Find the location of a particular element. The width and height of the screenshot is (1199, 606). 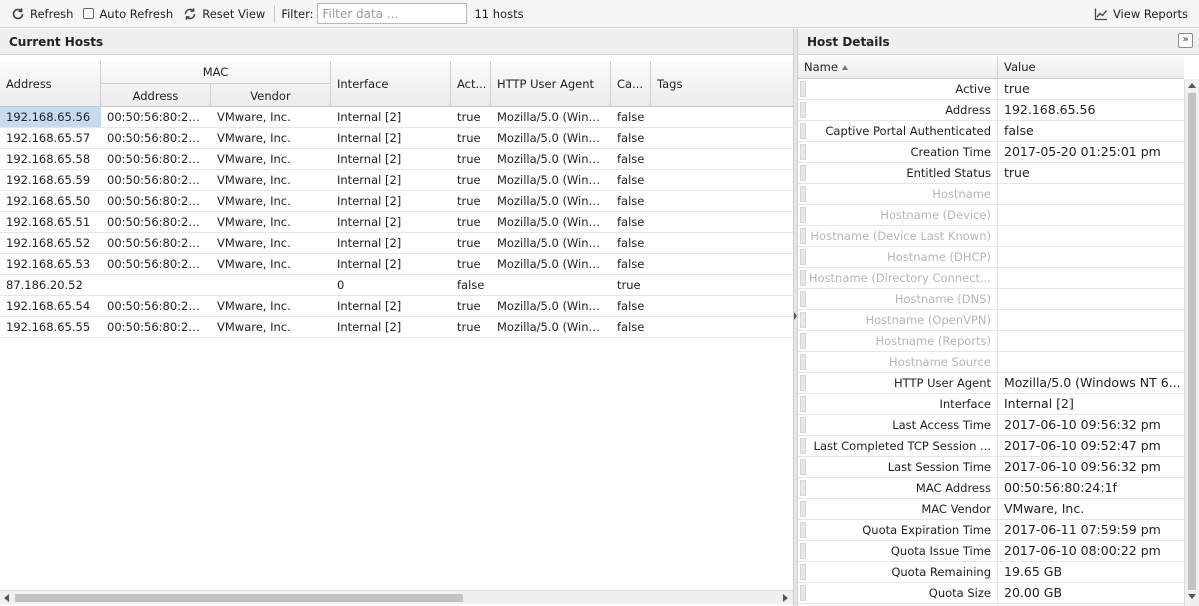

scroll-left-icon is located at coordinates (6, 598).